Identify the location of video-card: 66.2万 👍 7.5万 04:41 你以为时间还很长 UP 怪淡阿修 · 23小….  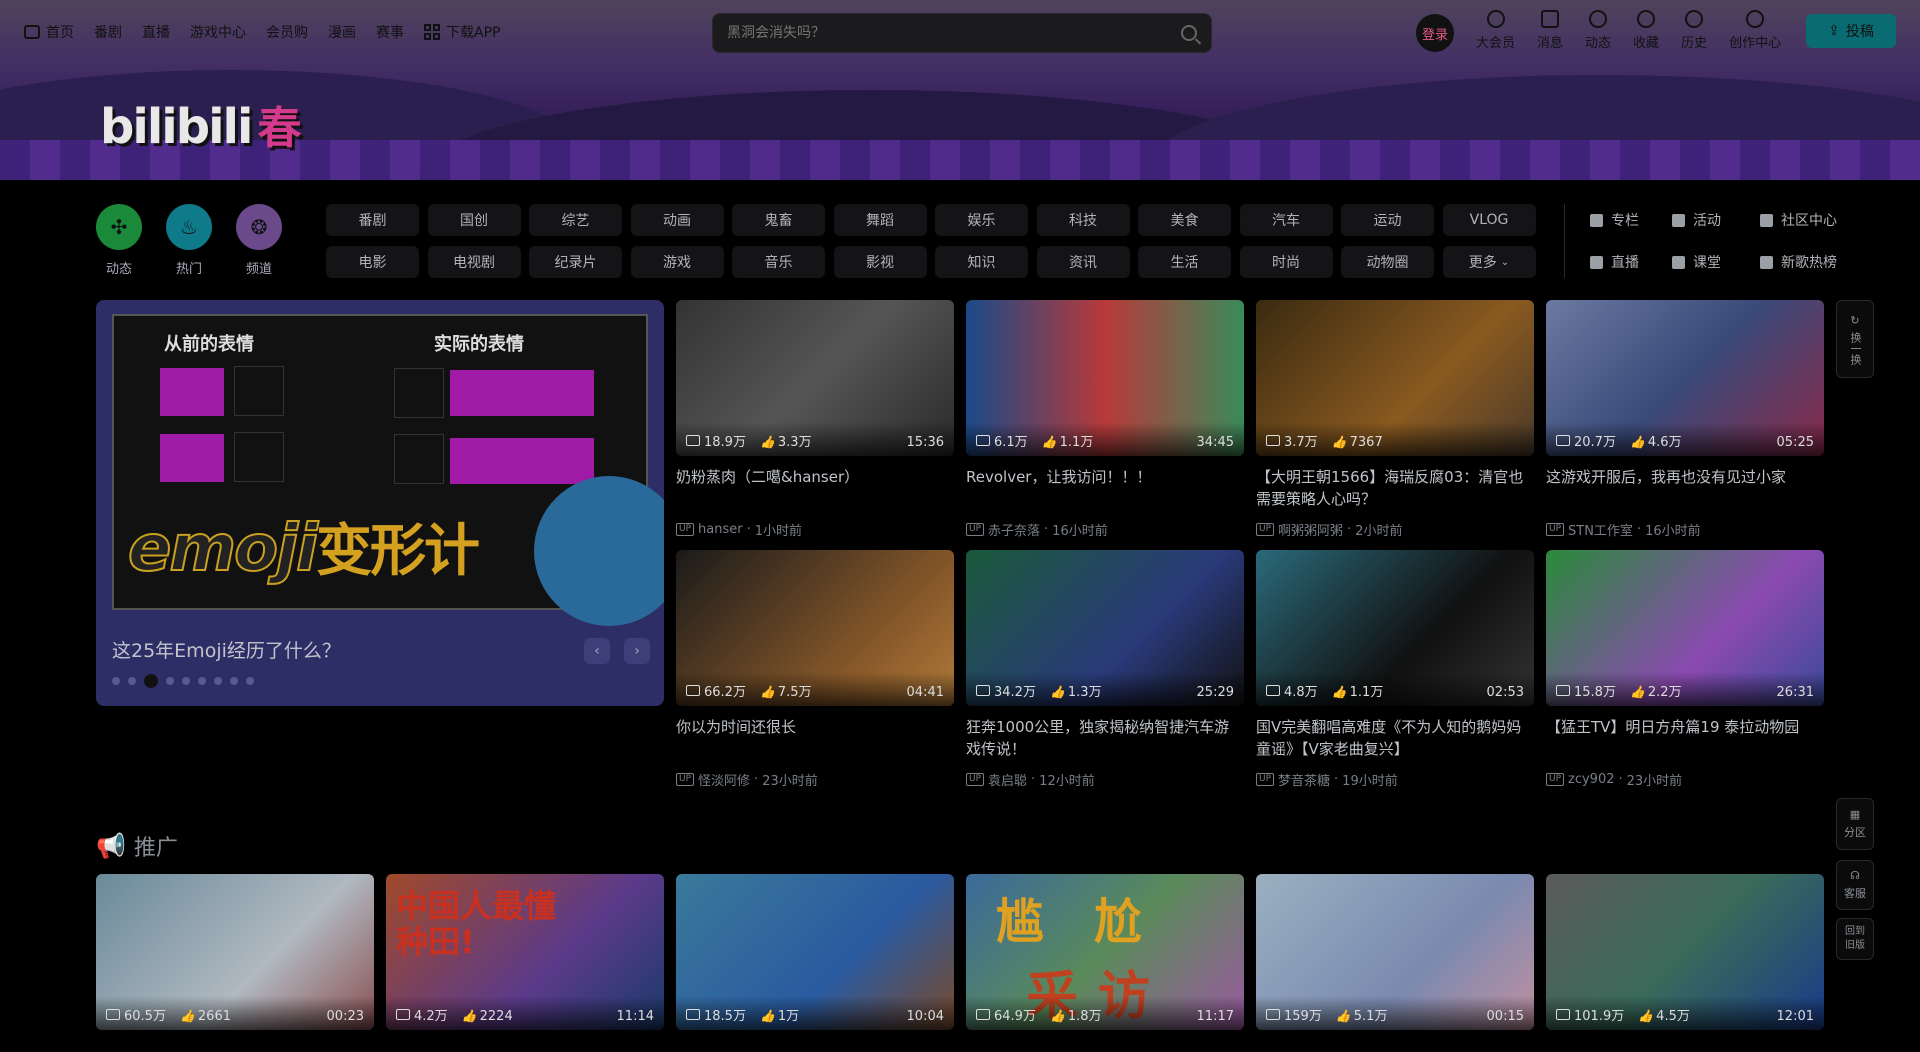
(815, 669).